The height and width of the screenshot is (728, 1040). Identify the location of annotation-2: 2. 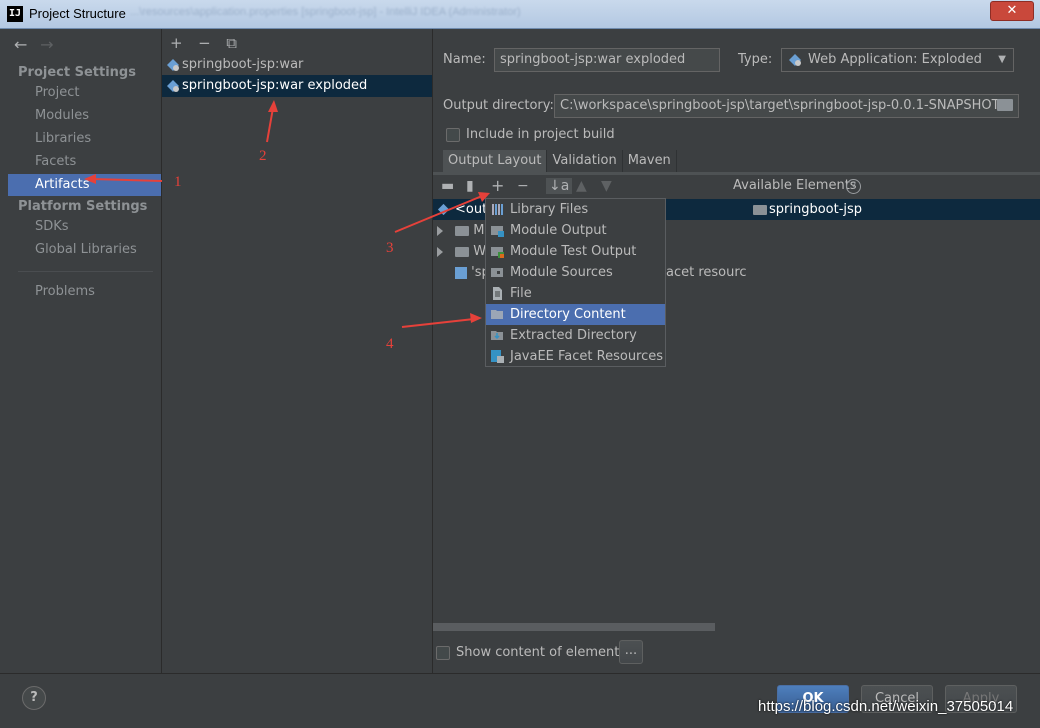
(263, 156).